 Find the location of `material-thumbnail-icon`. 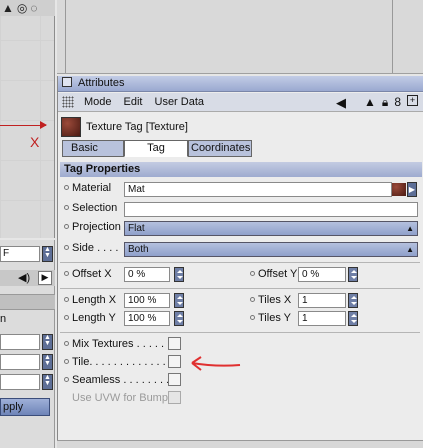

material-thumbnail-icon is located at coordinates (399, 189).